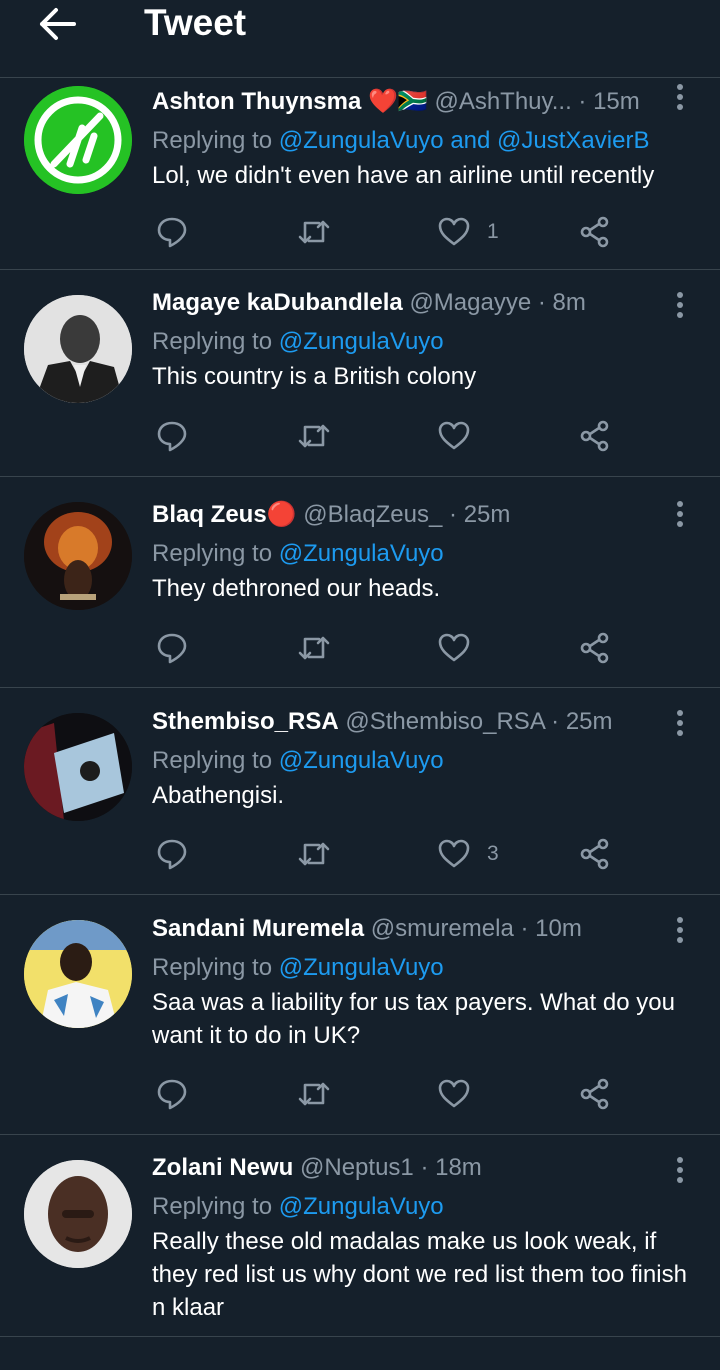 The width and height of the screenshot is (720, 1370). Describe the element at coordinates (442, 928) in the screenshot. I see `username: @smuremela` at that location.